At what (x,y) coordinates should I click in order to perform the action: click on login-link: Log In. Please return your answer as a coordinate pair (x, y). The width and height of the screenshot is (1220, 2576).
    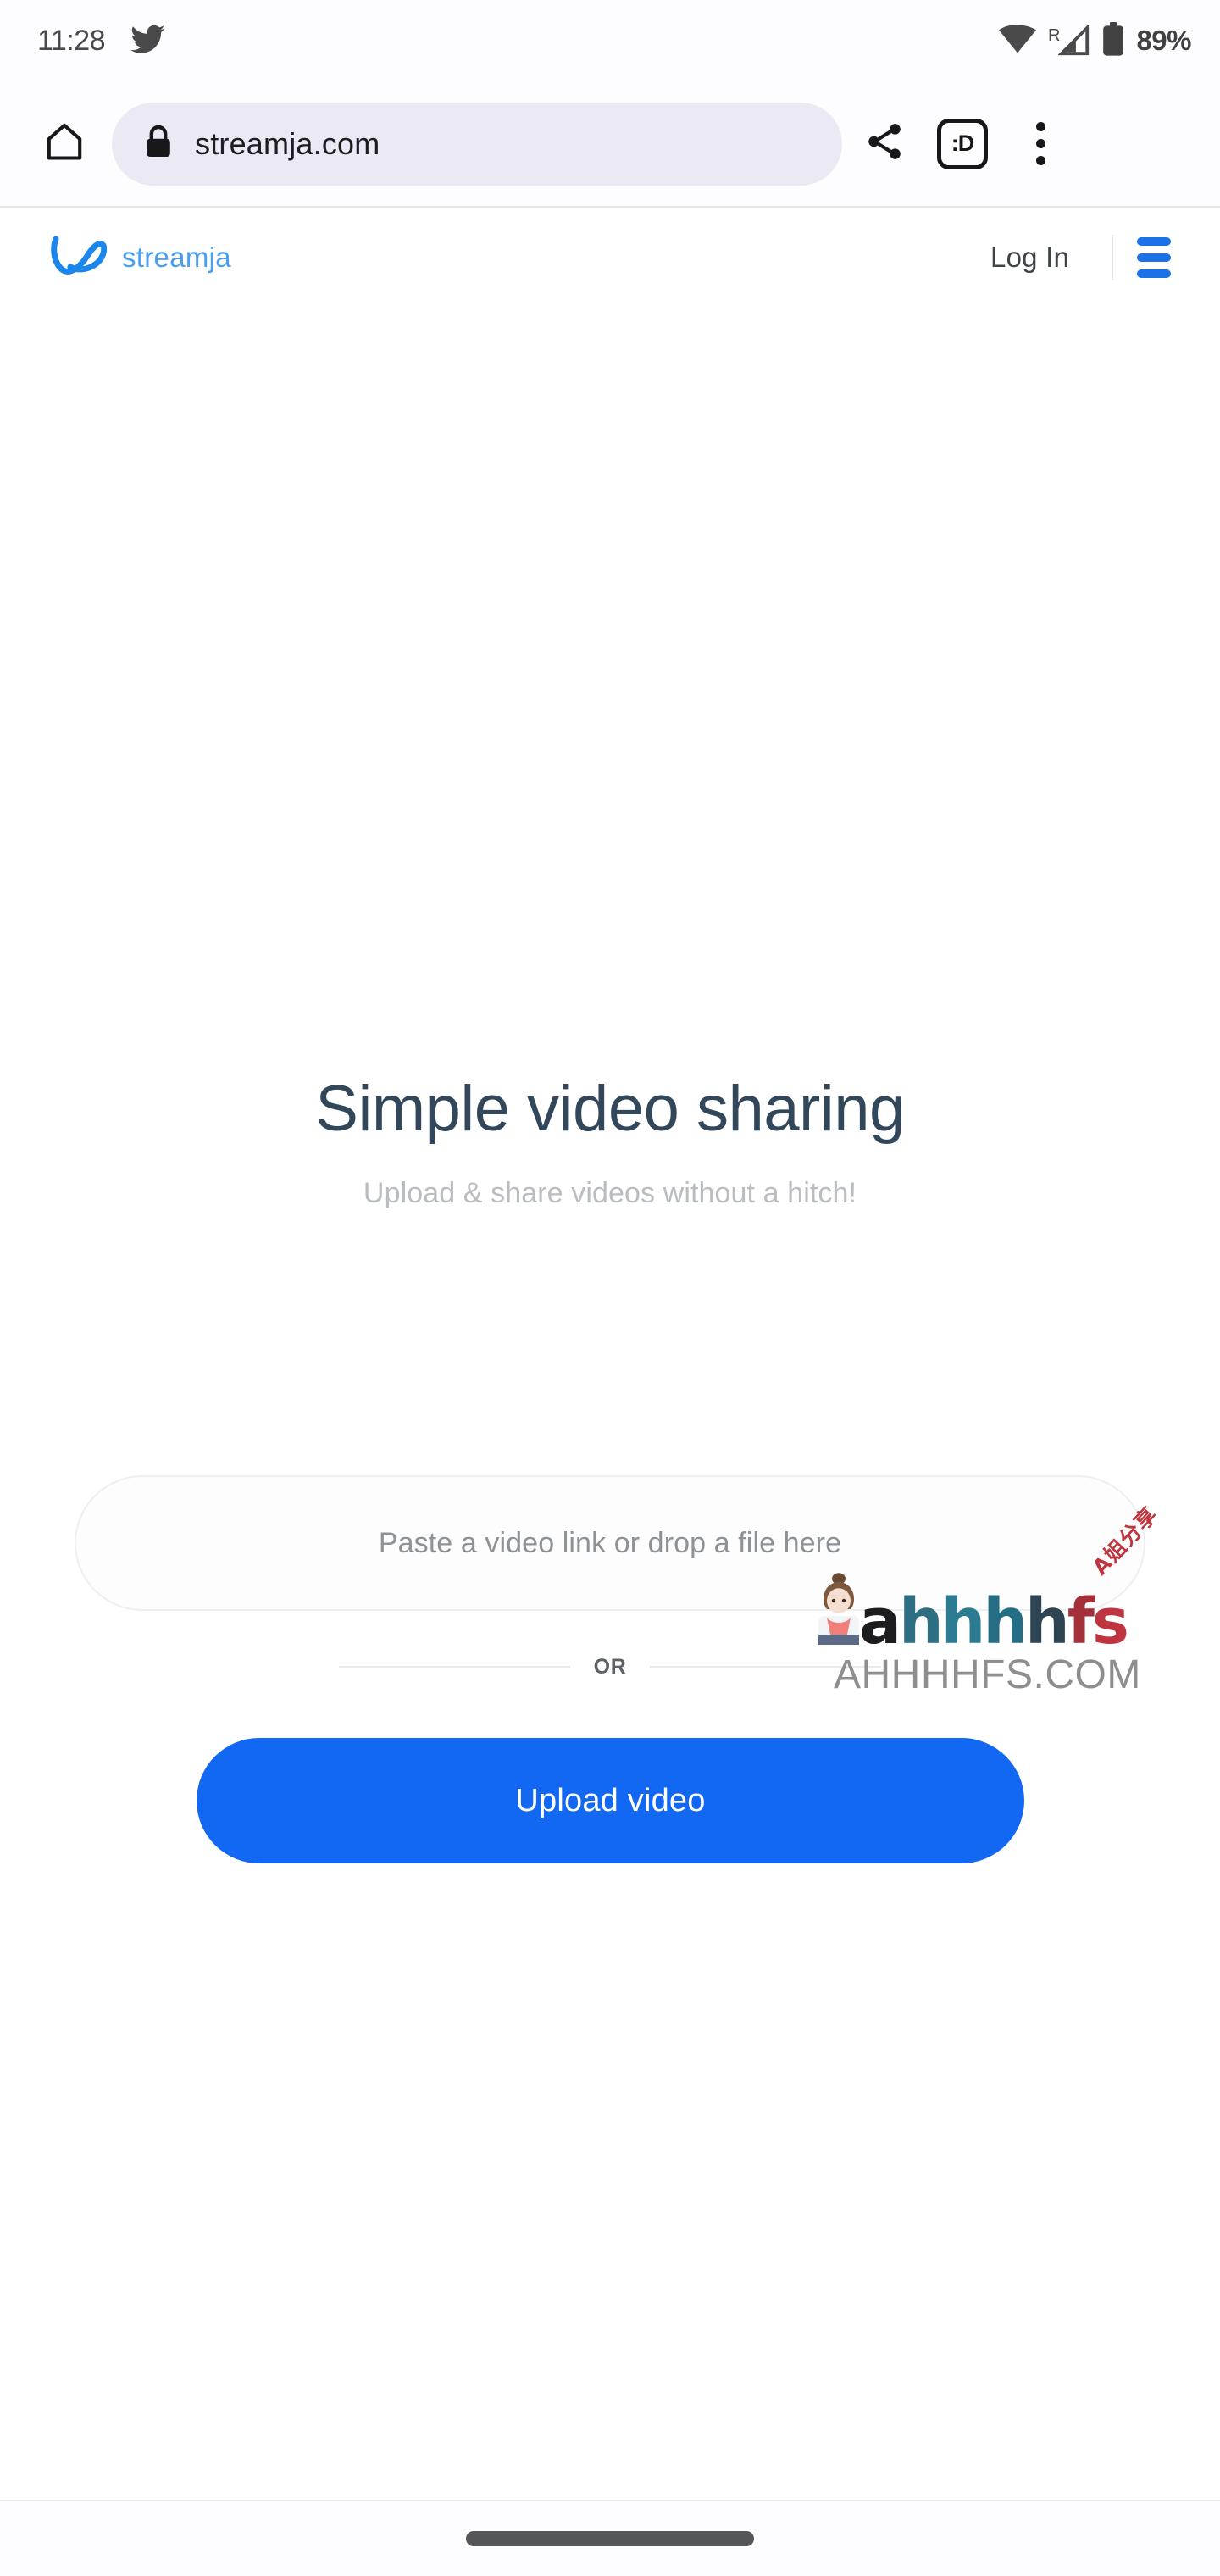
    Looking at the image, I should click on (1030, 257).